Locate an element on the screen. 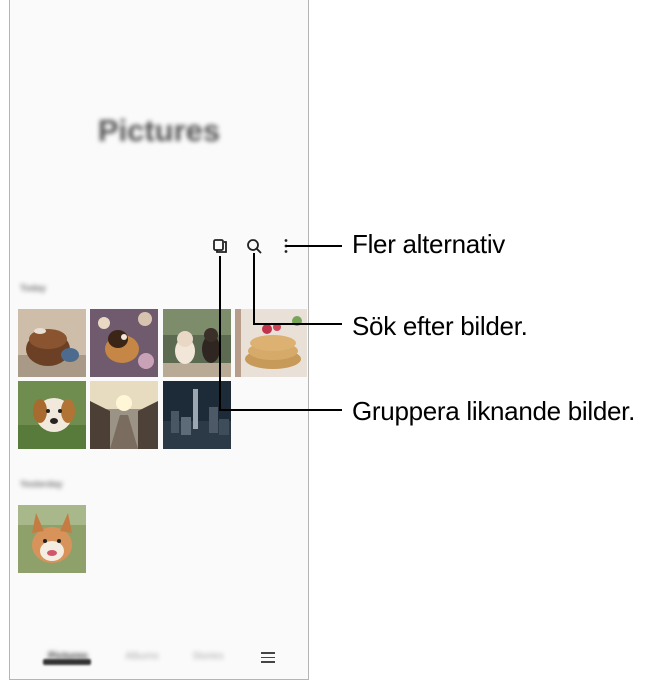 The width and height of the screenshot is (659, 684). callout-line-more-options is located at coordinates (314, 246).